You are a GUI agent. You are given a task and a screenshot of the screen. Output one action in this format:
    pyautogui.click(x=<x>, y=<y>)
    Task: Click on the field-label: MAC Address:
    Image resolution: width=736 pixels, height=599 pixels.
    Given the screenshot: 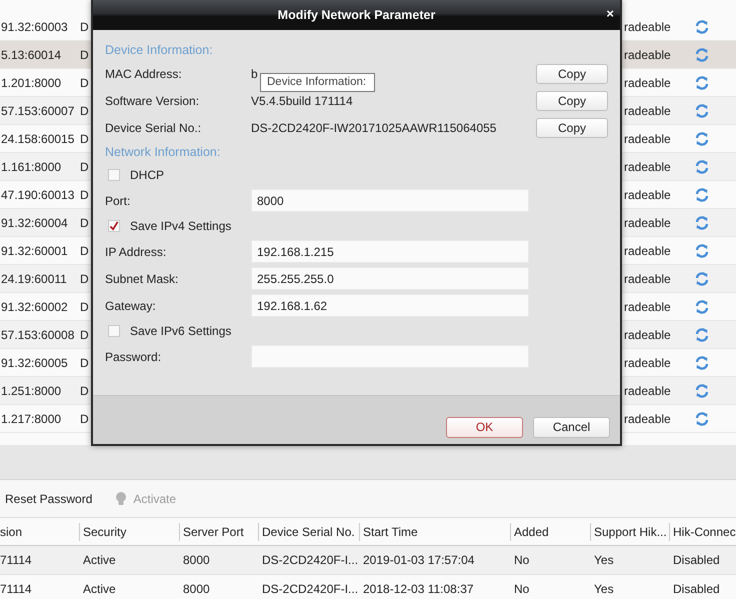 What is the action you would take?
    pyautogui.click(x=144, y=74)
    